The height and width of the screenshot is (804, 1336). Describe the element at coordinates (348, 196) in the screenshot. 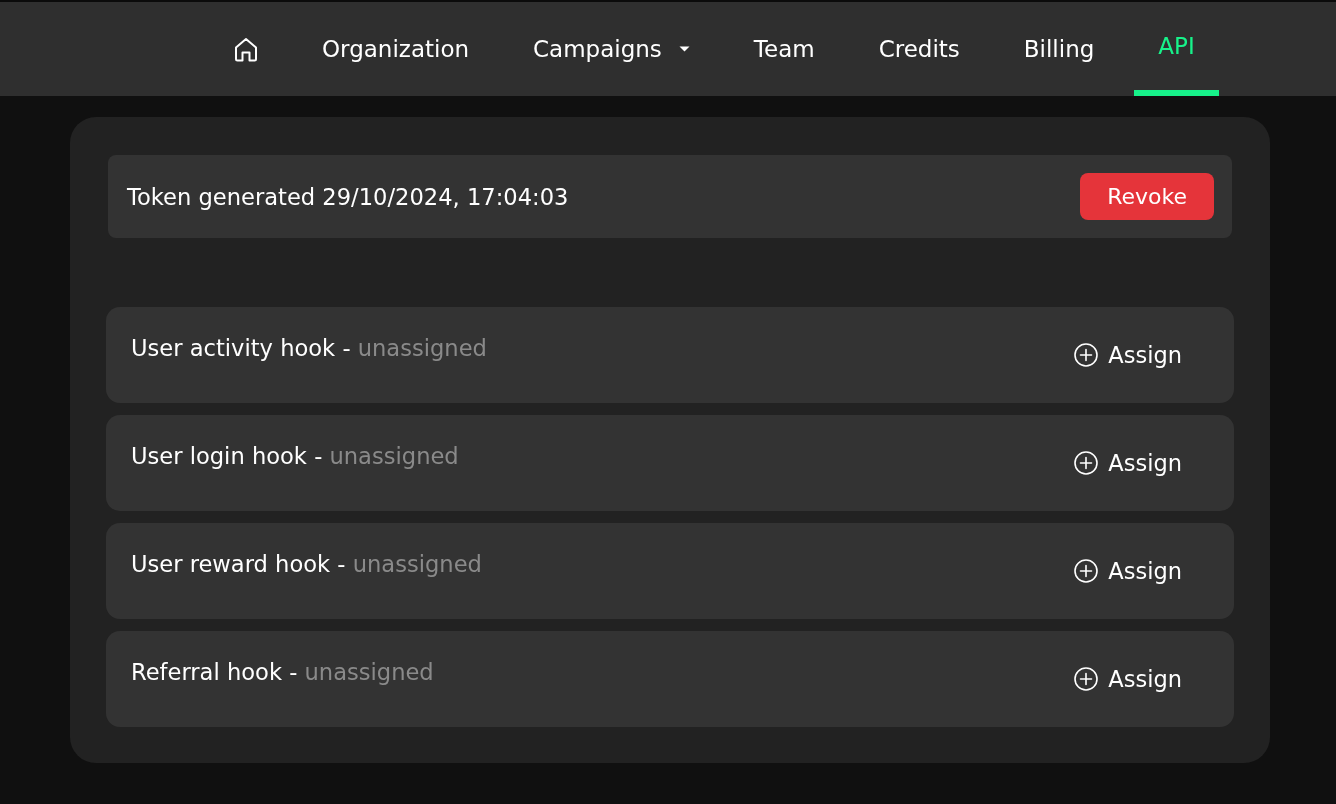

I see `token-info: Token generated 29/10/2024, 17:04:03` at that location.